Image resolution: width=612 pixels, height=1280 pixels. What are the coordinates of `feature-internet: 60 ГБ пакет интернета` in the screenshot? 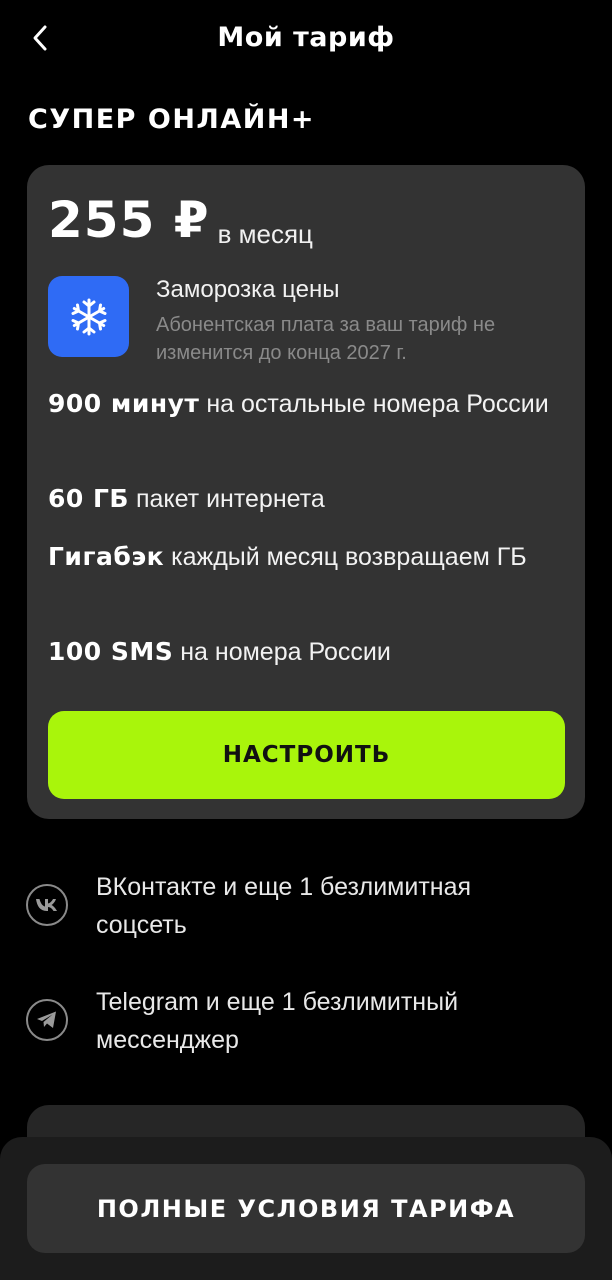 It's located at (308, 499).